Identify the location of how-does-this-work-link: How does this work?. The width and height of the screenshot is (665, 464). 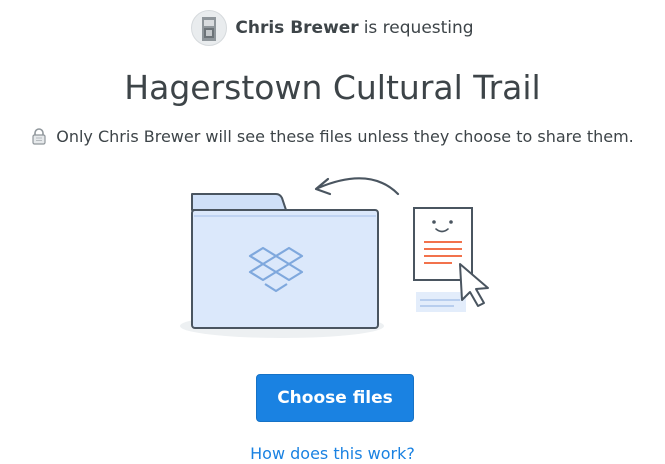
(332, 453).